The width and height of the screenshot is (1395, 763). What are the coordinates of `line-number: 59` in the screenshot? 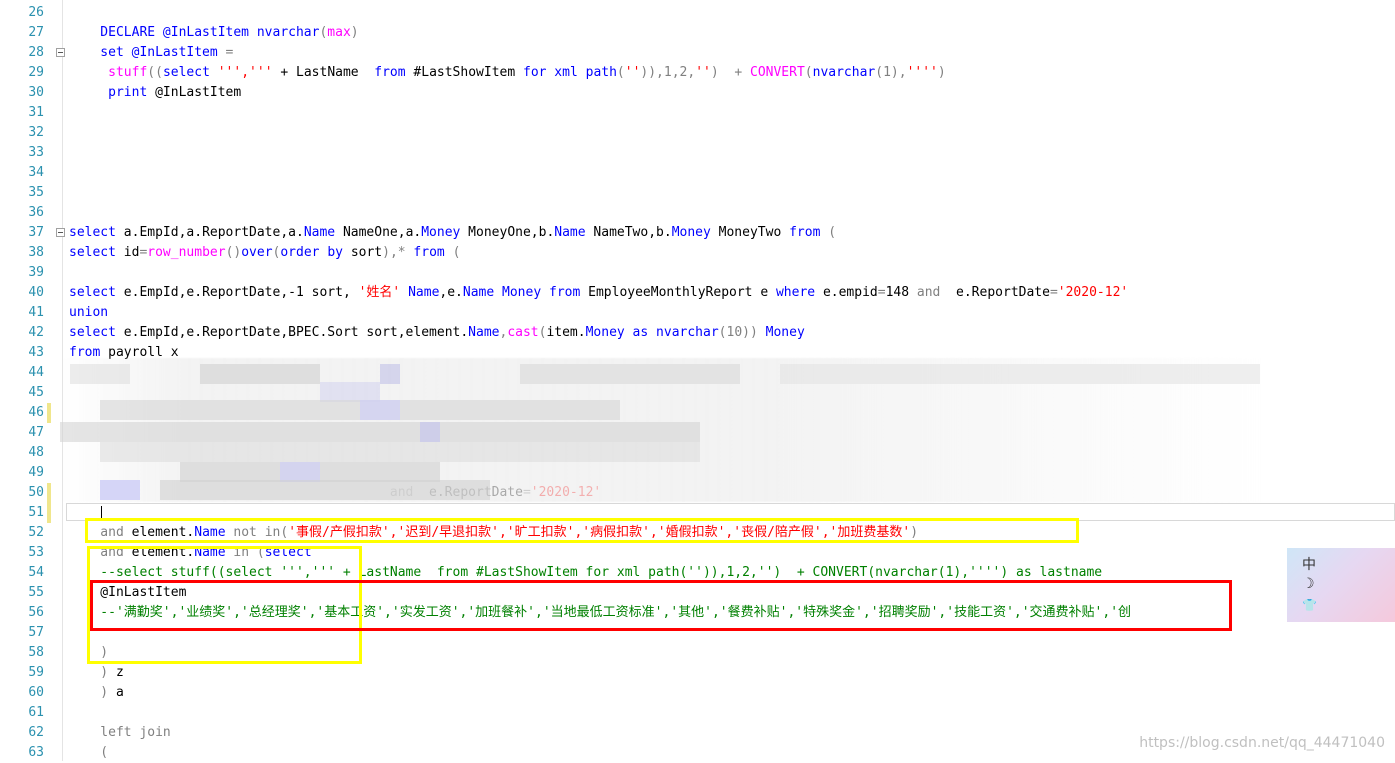 It's located at (36, 672).